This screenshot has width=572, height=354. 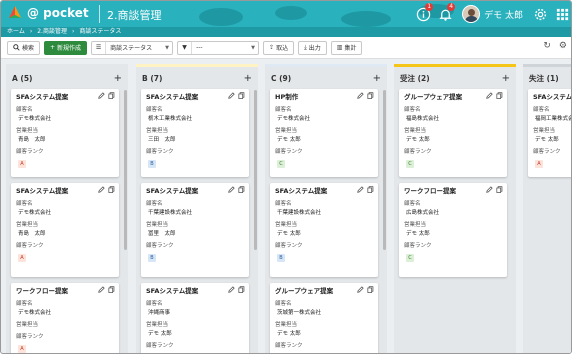 I want to click on header-divider, so click(x=99, y=14).